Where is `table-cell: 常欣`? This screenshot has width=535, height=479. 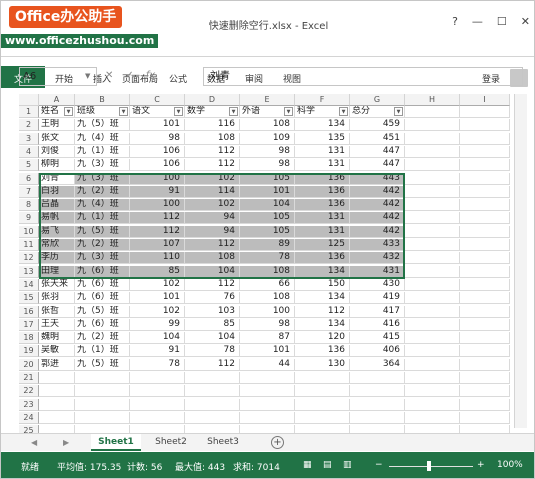
table-cell: 常欣 is located at coordinates (57, 245).